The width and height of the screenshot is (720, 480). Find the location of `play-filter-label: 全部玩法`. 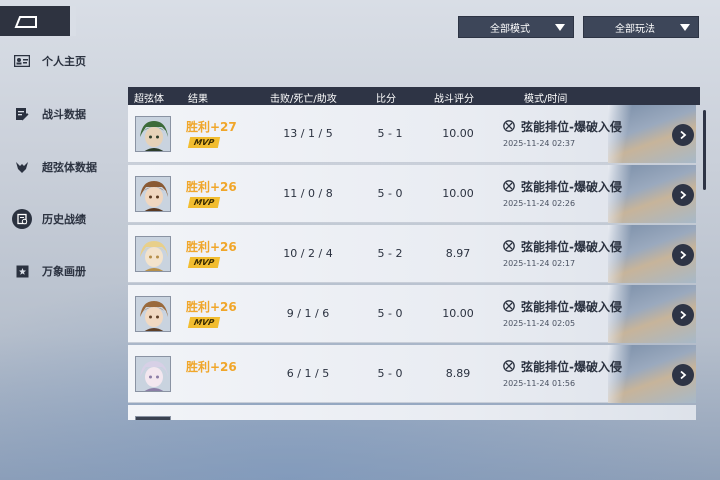

play-filter-label: 全部玩法 is located at coordinates (635, 29).